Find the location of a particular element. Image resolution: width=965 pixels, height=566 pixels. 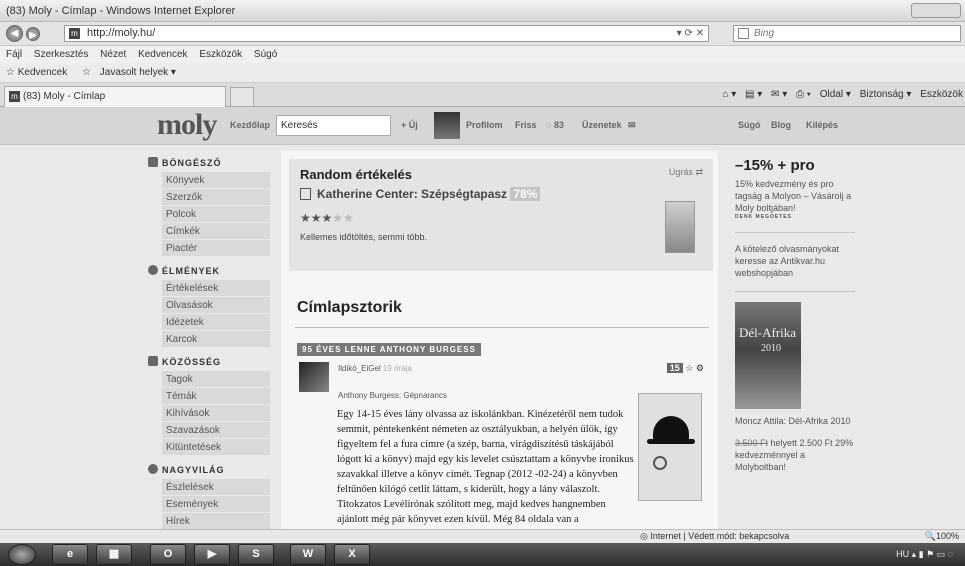

start-button is located at coordinates (22, 554).